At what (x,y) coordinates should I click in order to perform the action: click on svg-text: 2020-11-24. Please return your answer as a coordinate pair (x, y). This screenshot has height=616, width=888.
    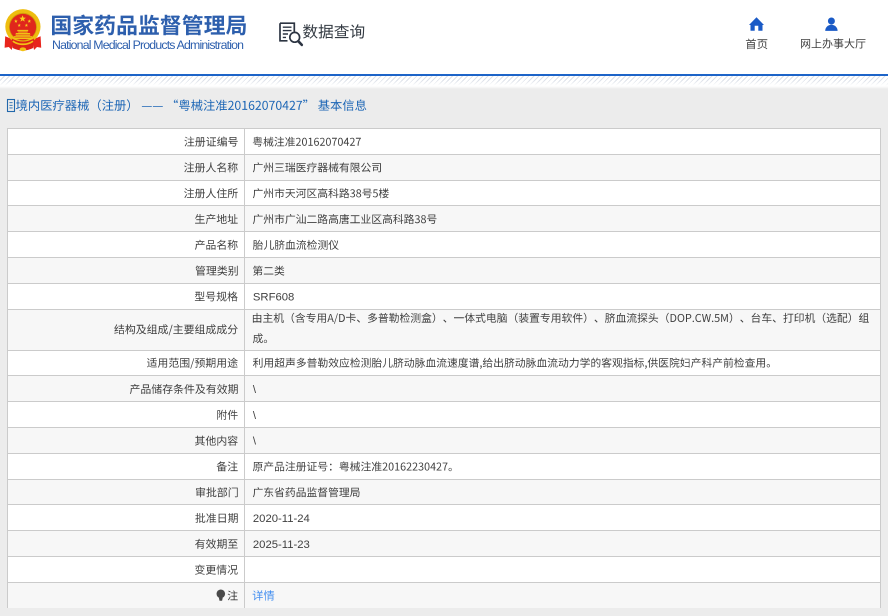
    Looking at the image, I should click on (281, 519).